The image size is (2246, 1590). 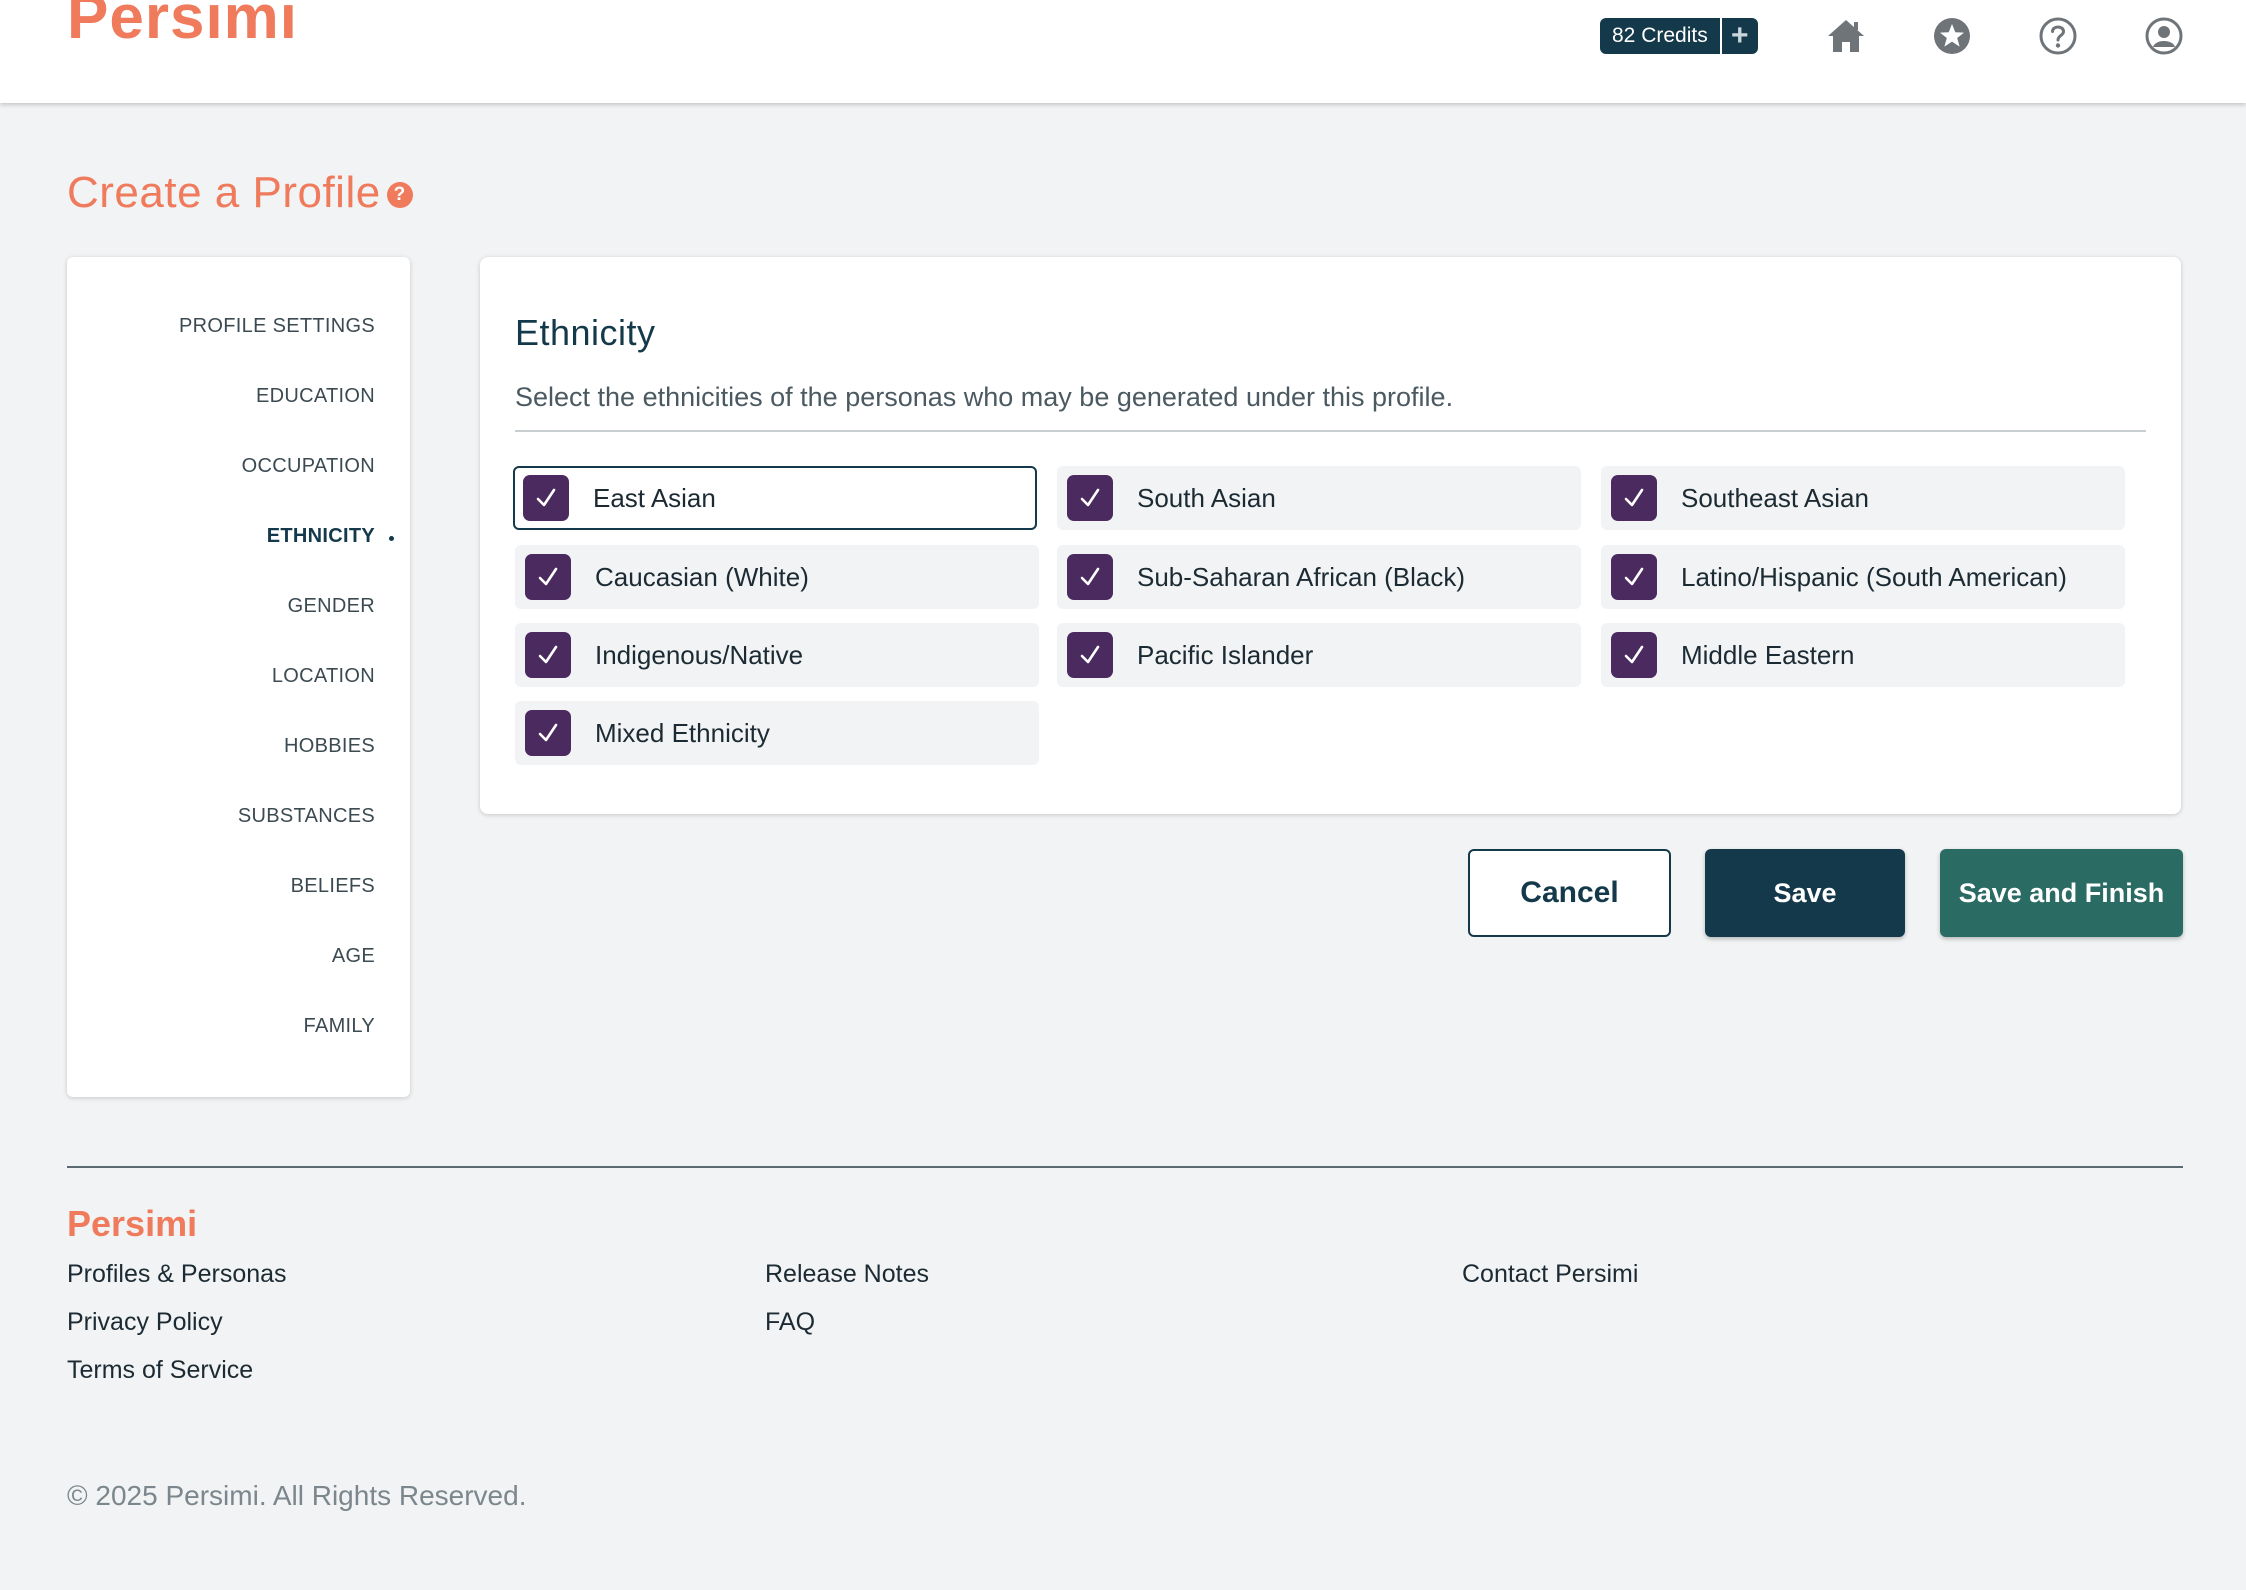 I want to click on sidebar-item-family: FAMILY, so click(x=339, y=1026).